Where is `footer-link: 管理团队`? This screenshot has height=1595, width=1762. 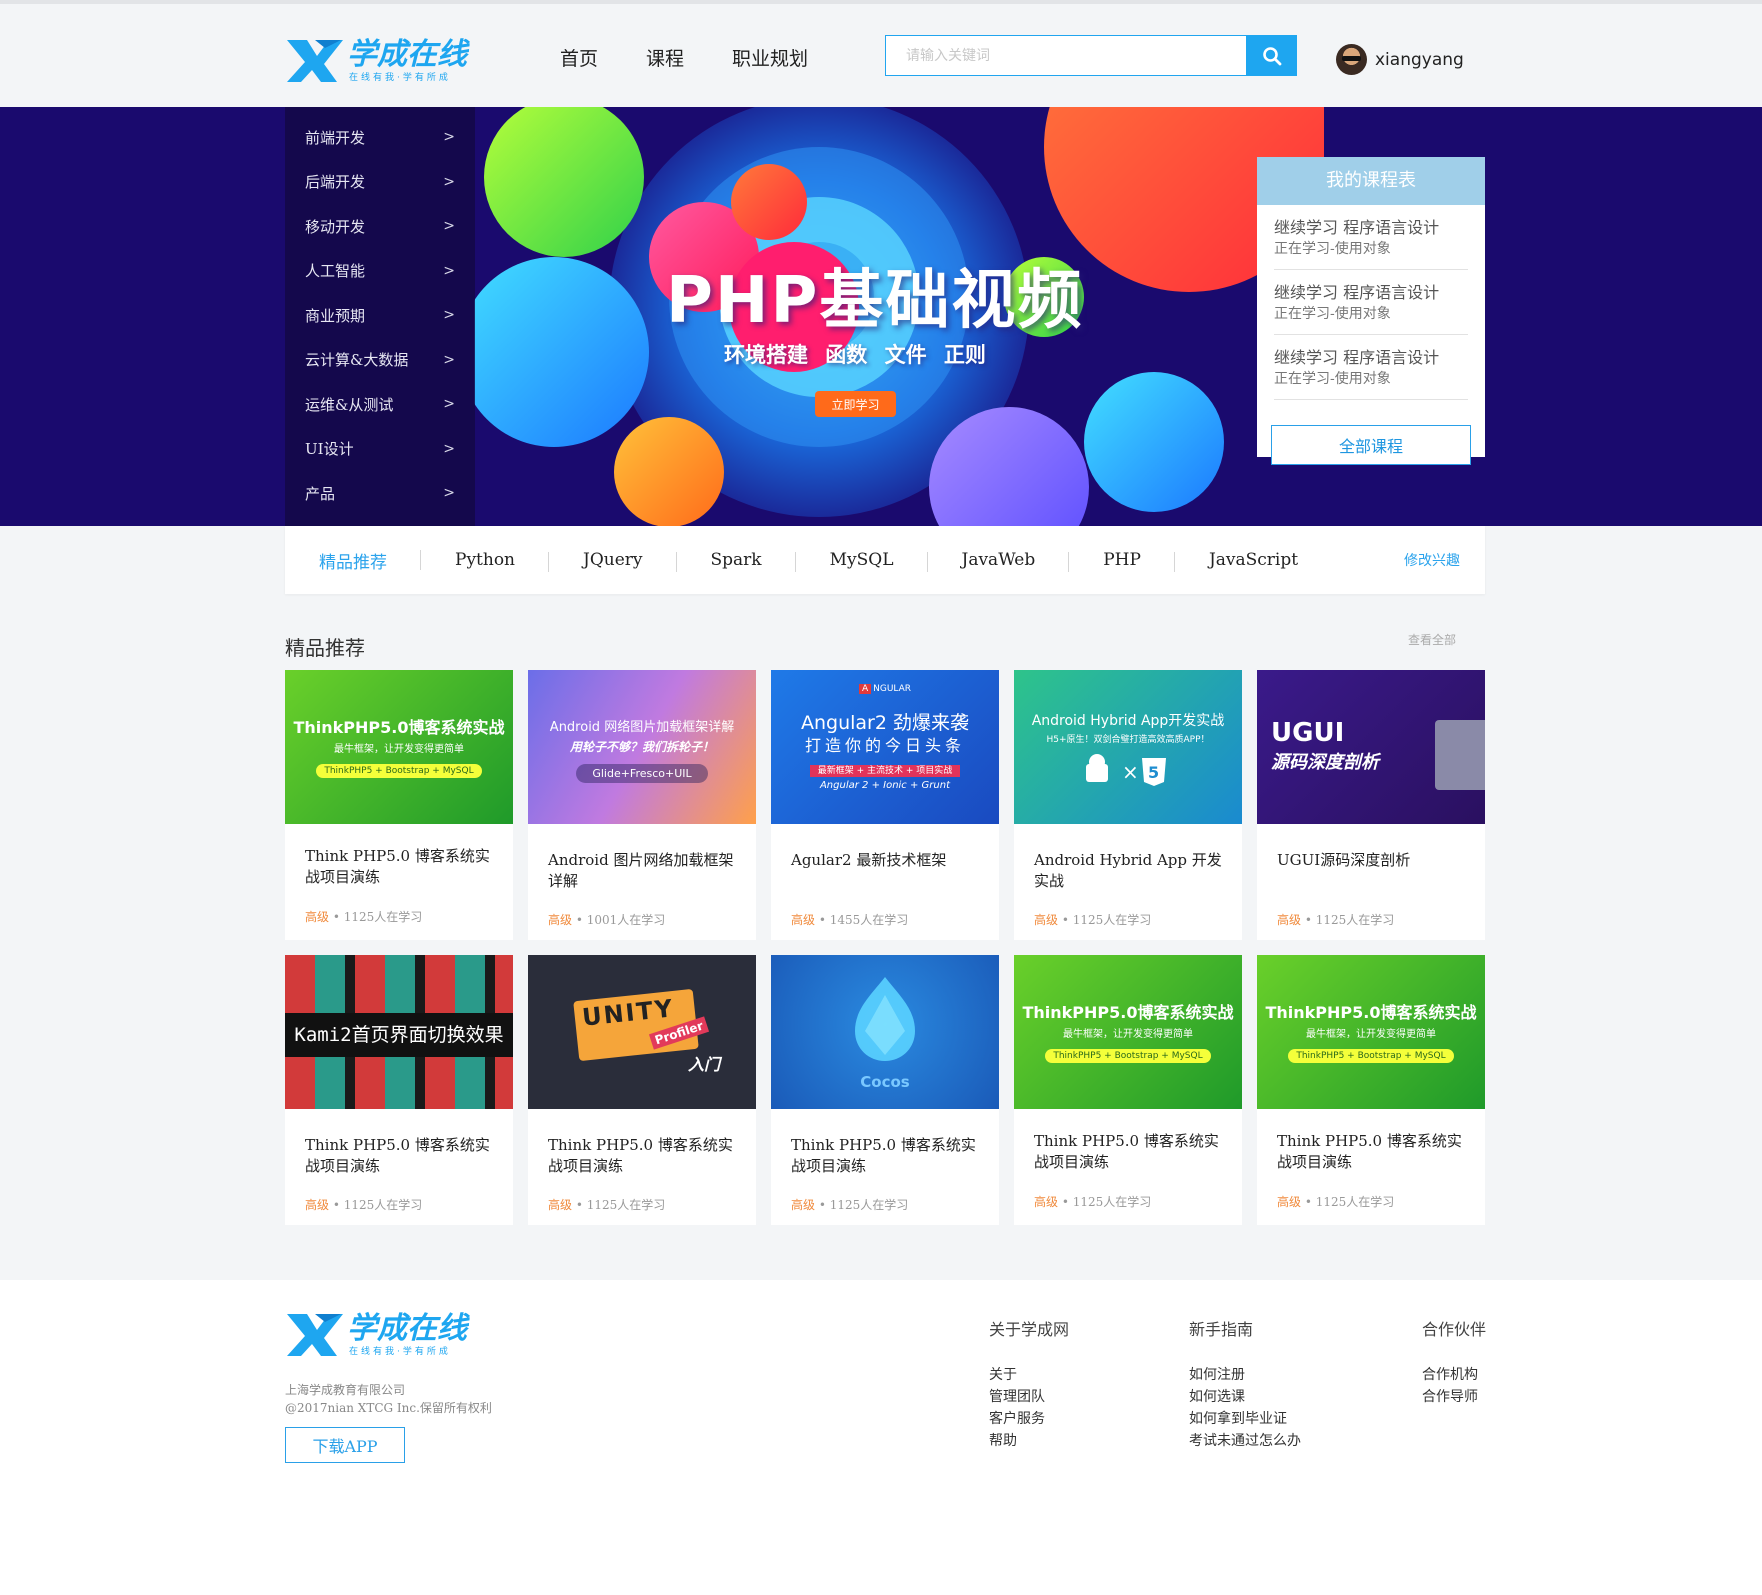 footer-link: 管理团队 is located at coordinates (1029, 1397).